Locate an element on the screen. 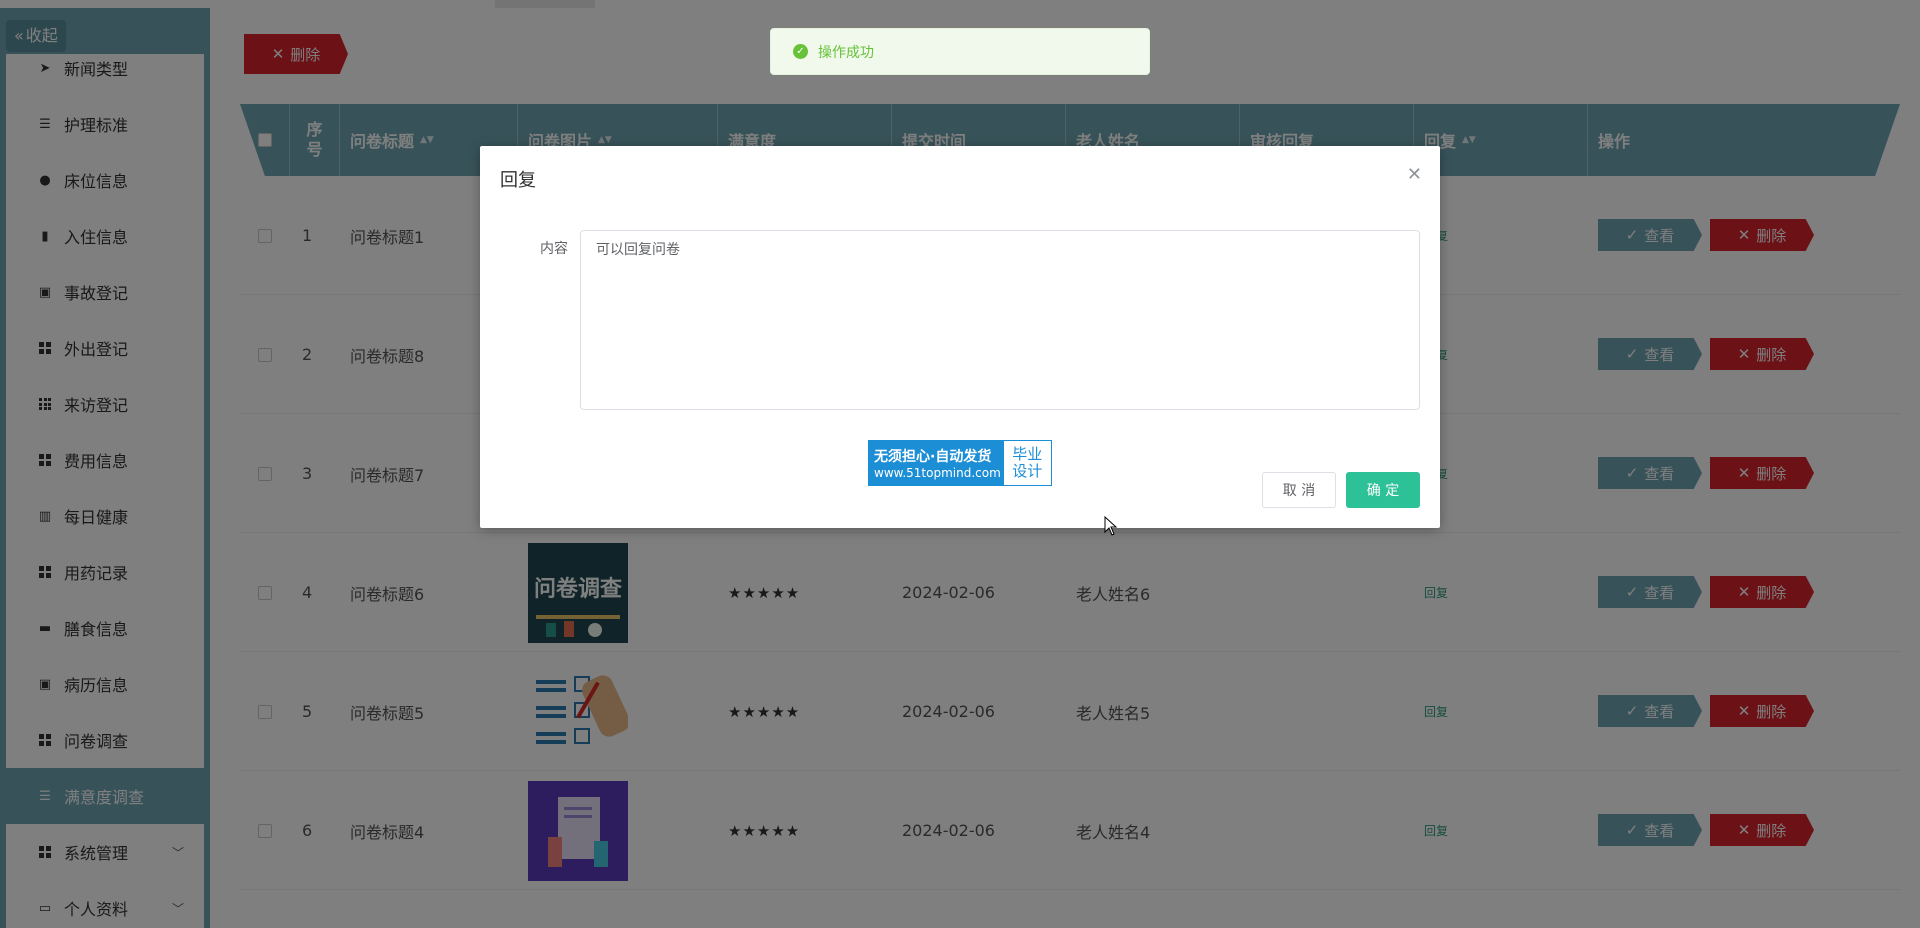 This screenshot has width=1920, height=928. watermark-logo: 无须担心·自动发货 www.51topmind.com 毕业 设计 is located at coordinates (960, 463).